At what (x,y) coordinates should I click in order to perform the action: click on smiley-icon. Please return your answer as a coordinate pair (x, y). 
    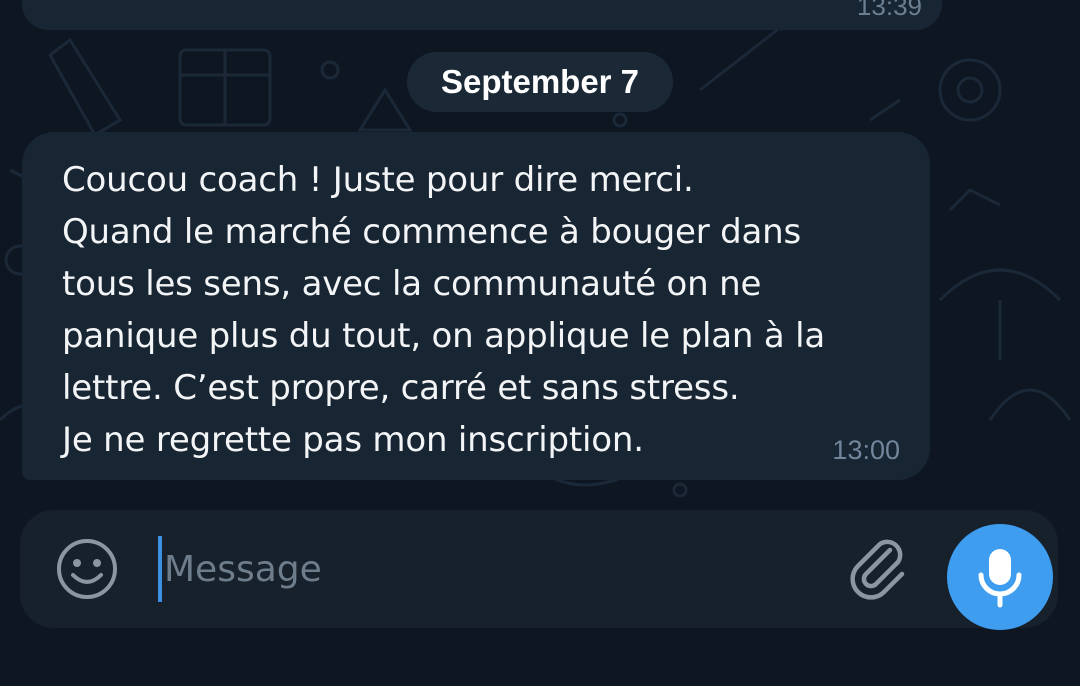
    Looking at the image, I should click on (87, 569).